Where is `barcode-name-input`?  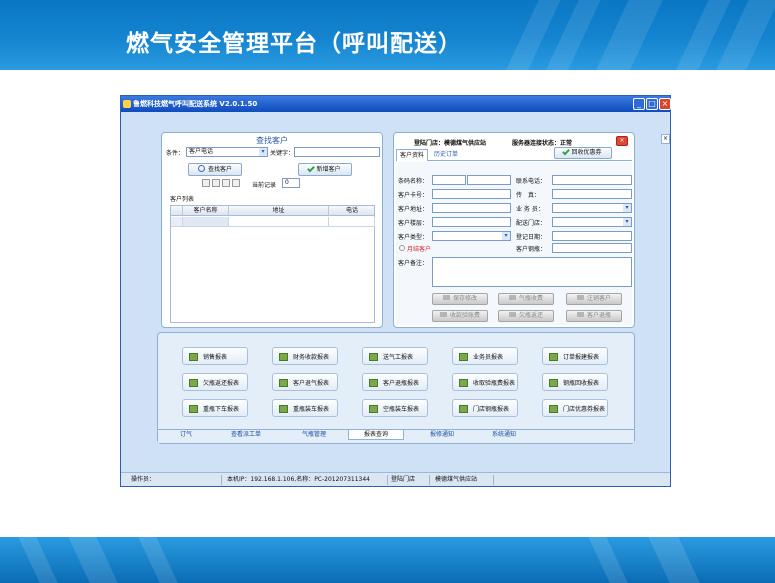 barcode-name-input is located at coordinates (489, 180).